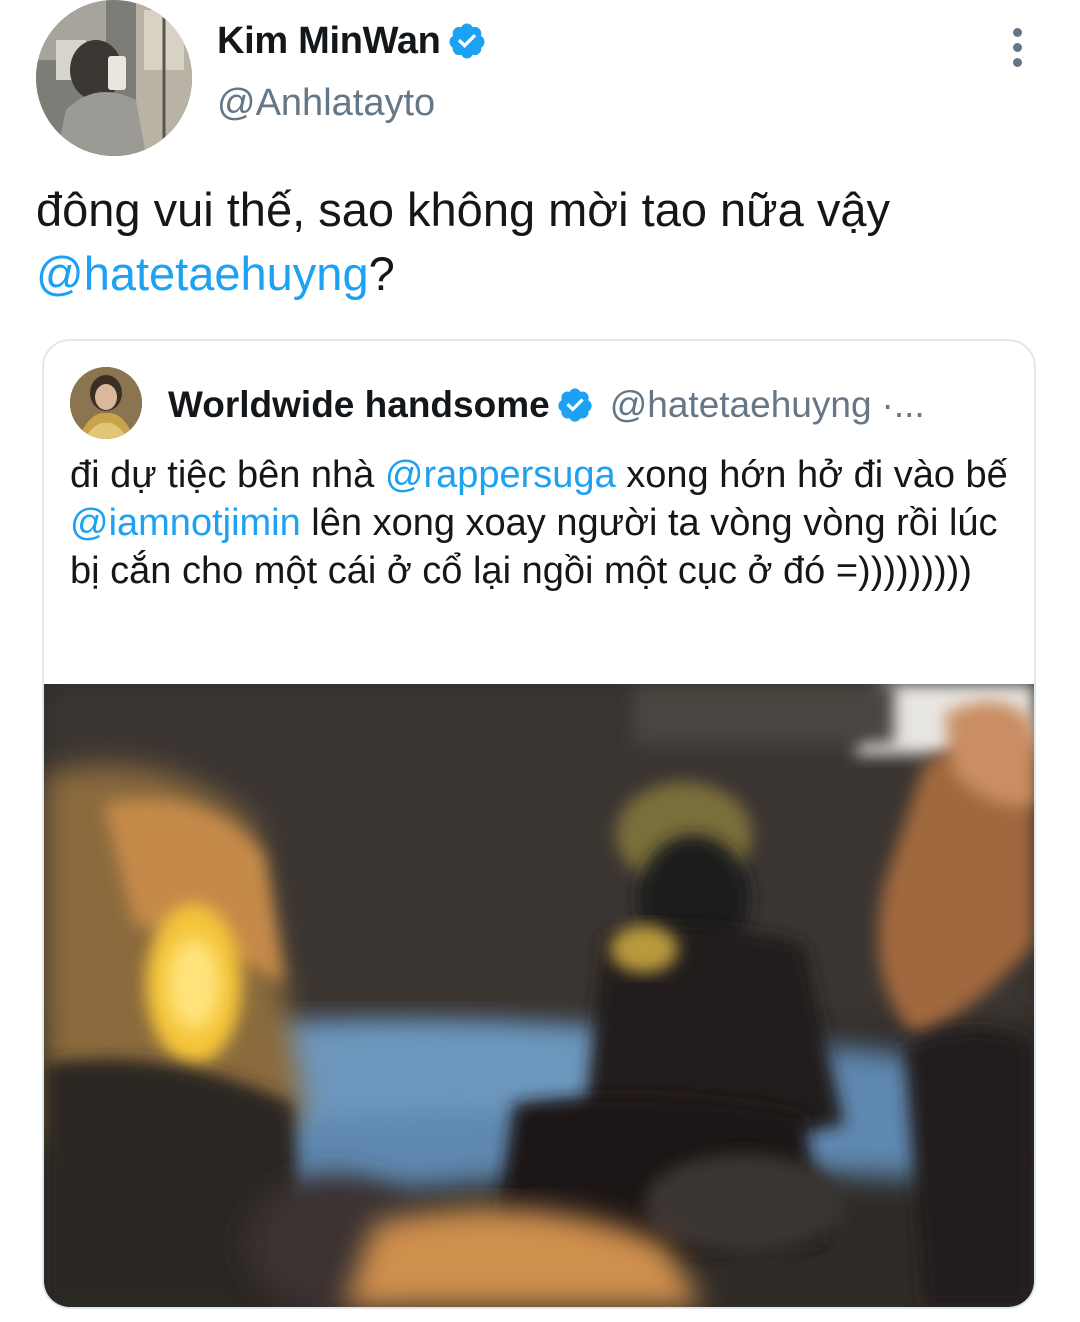  Describe the element at coordinates (326, 103) in the screenshot. I see `author-handle: @Anhlatayto` at that location.